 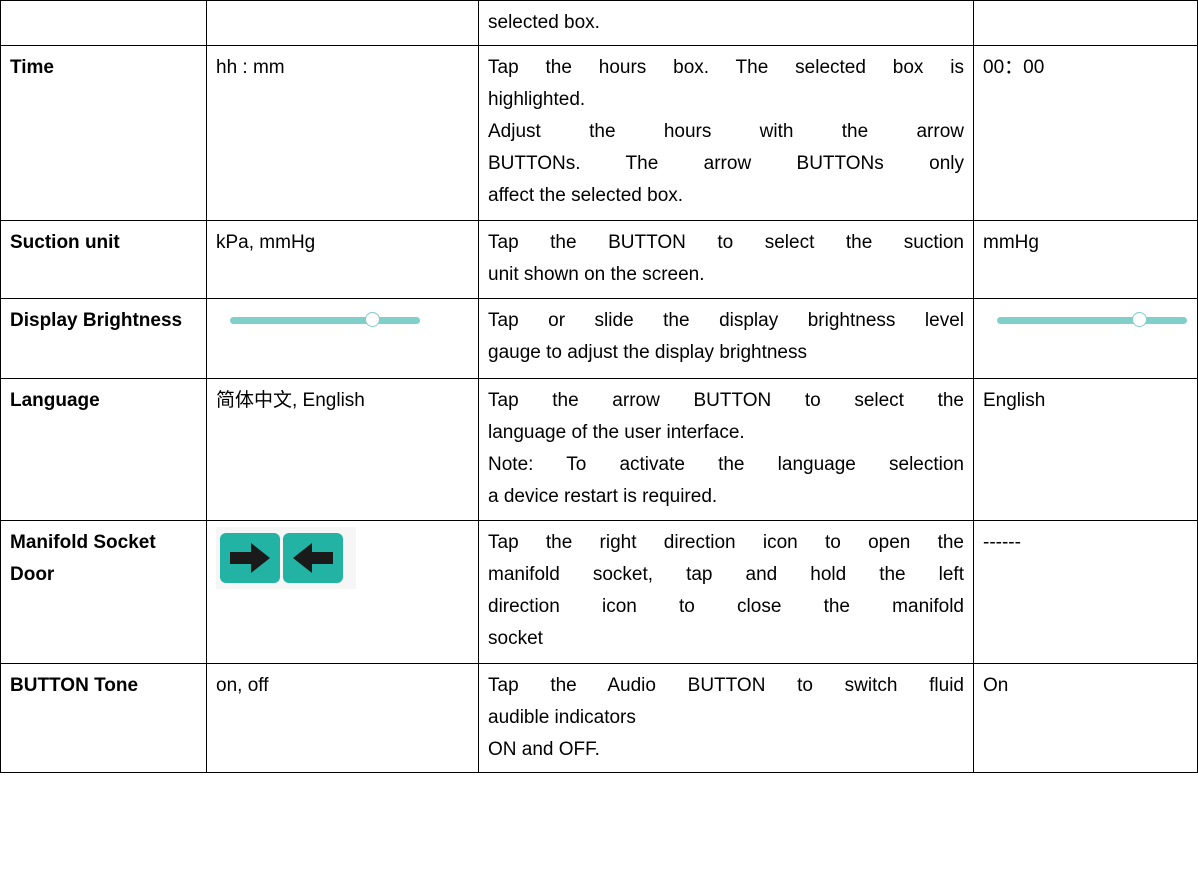 I want to click on description-line: audible indicators, so click(x=562, y=717).